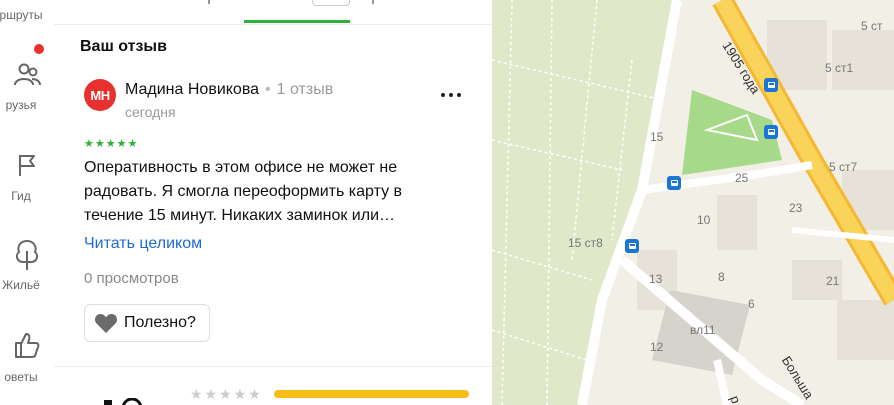  I want to click on map-label-15st8: 15 ст8, so click(585, 243).